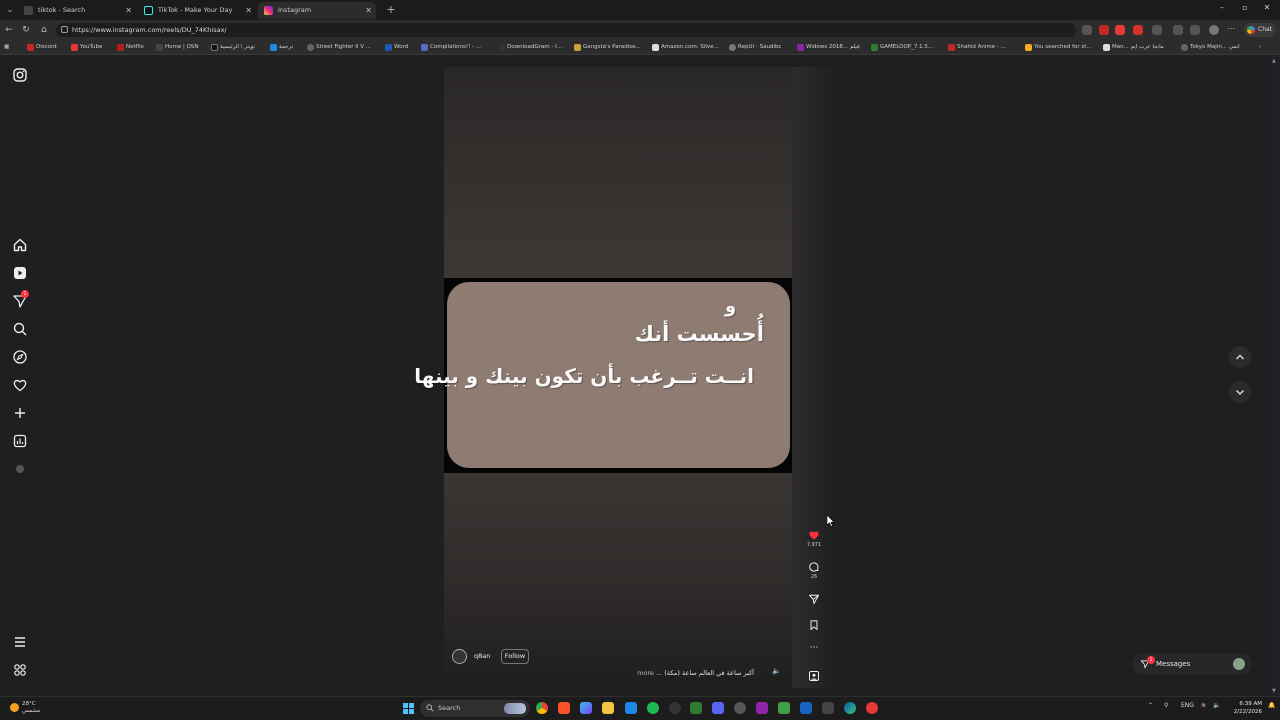 This screenshot has height=720, width=1280. I want to click on tab-search-menu-icon: ⌄, so click(10, 10).